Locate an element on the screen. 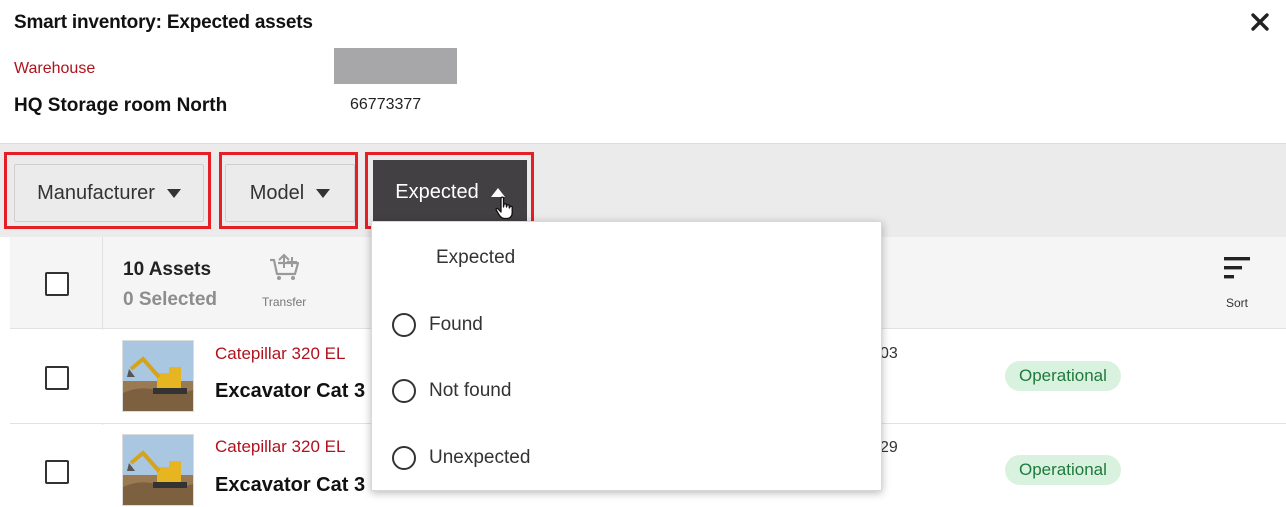  option-not-found: Not found is located at coordinates (451, 391).